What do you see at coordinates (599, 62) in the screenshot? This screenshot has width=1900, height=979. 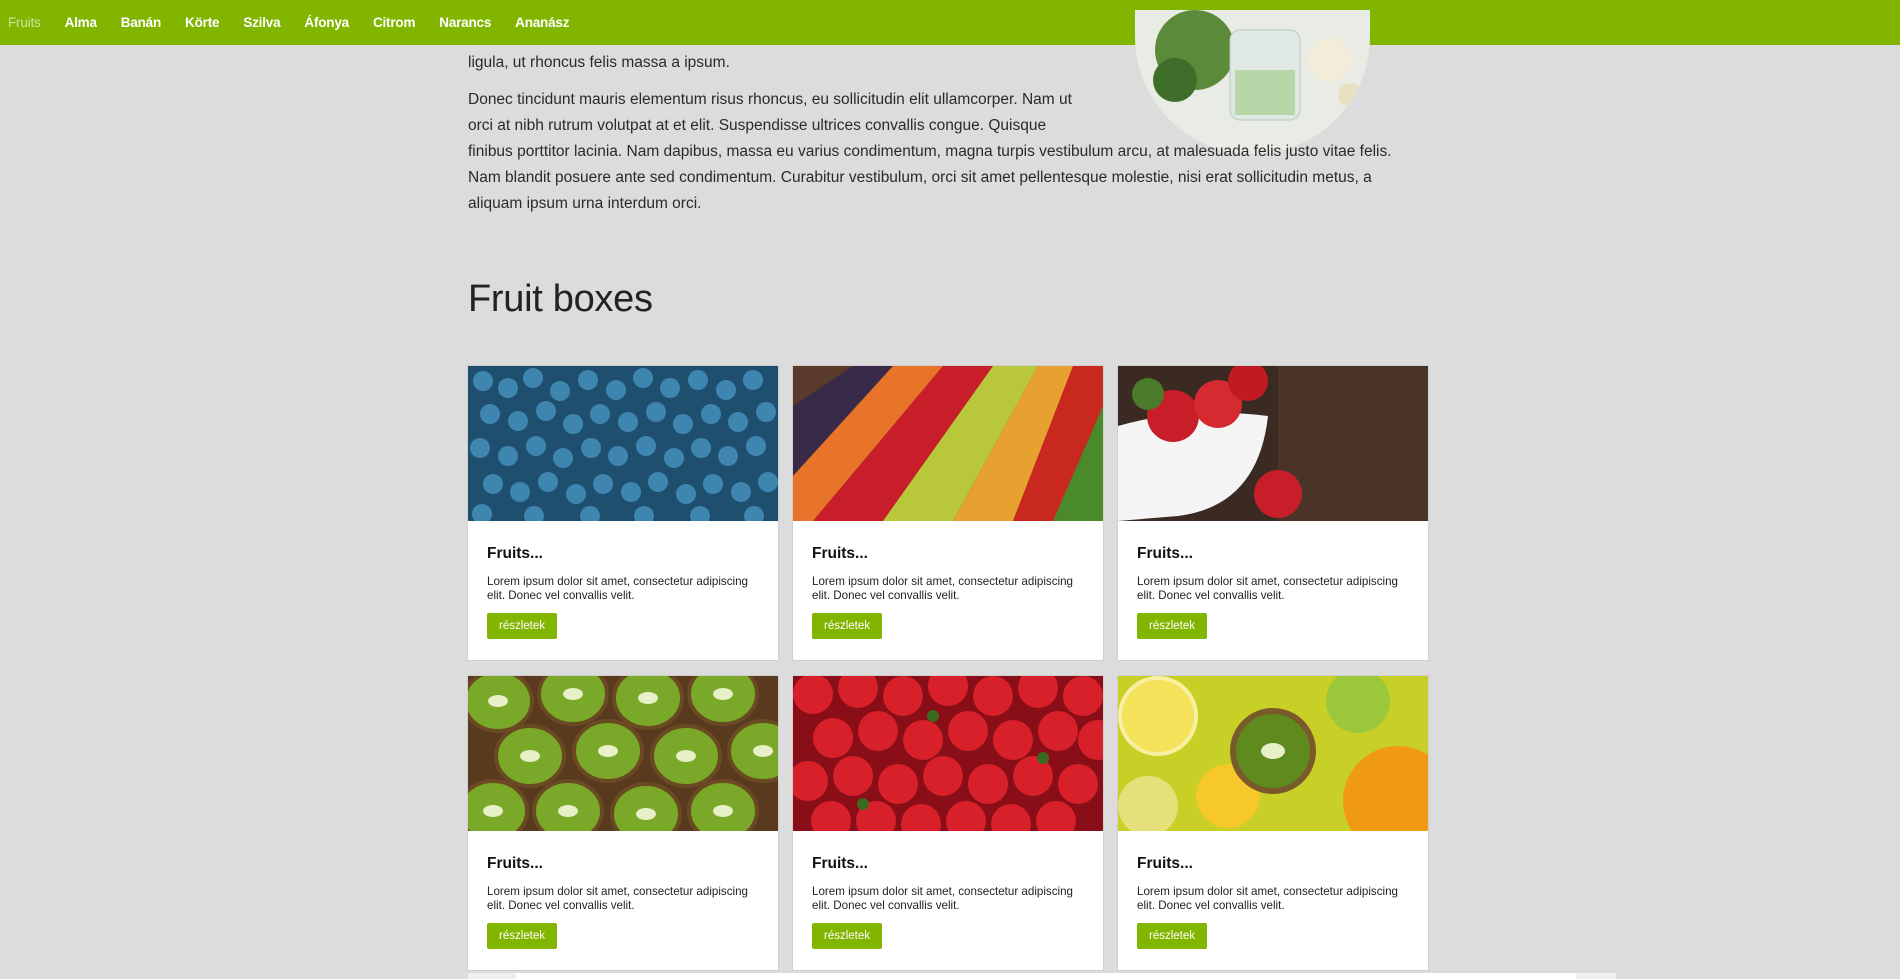 I see `intro-line: ligula, ut rhoncus felis massa a ipsum.` at bounding box center [599, 62].